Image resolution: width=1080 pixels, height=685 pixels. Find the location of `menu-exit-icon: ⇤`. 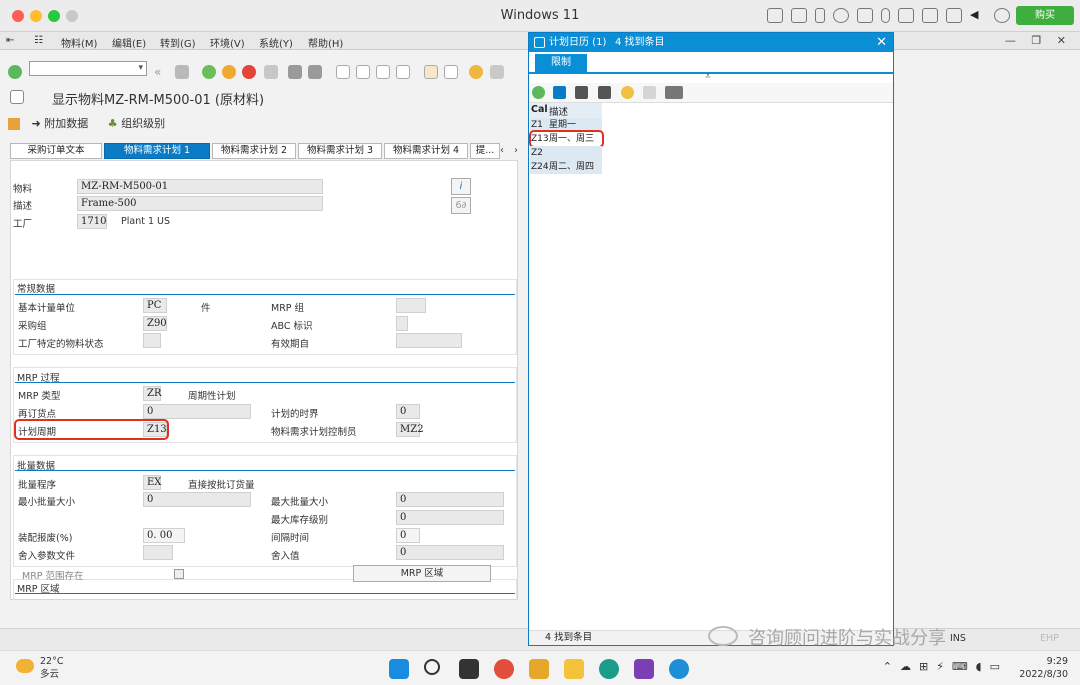

menu-exit-icon: ⇤ is located at coordinates (10, 40).